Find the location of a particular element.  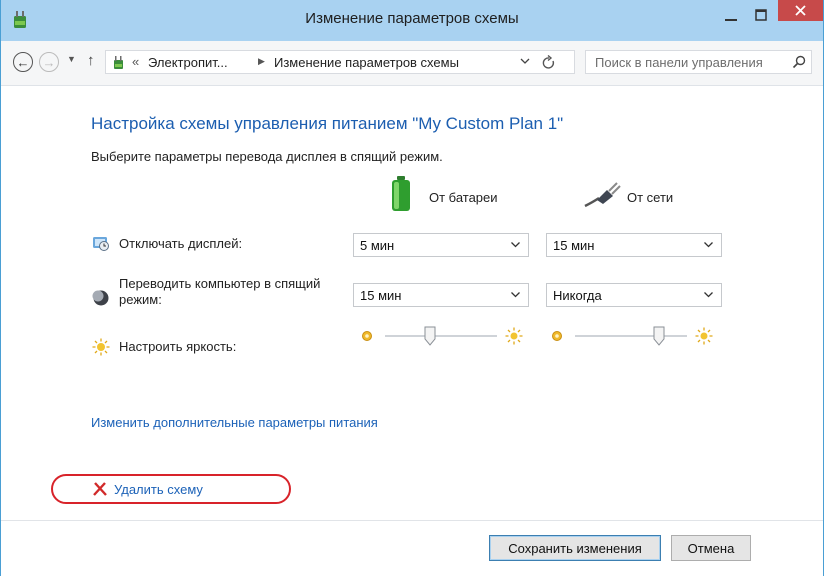

footer-divider is located at coordinates (412, 520).